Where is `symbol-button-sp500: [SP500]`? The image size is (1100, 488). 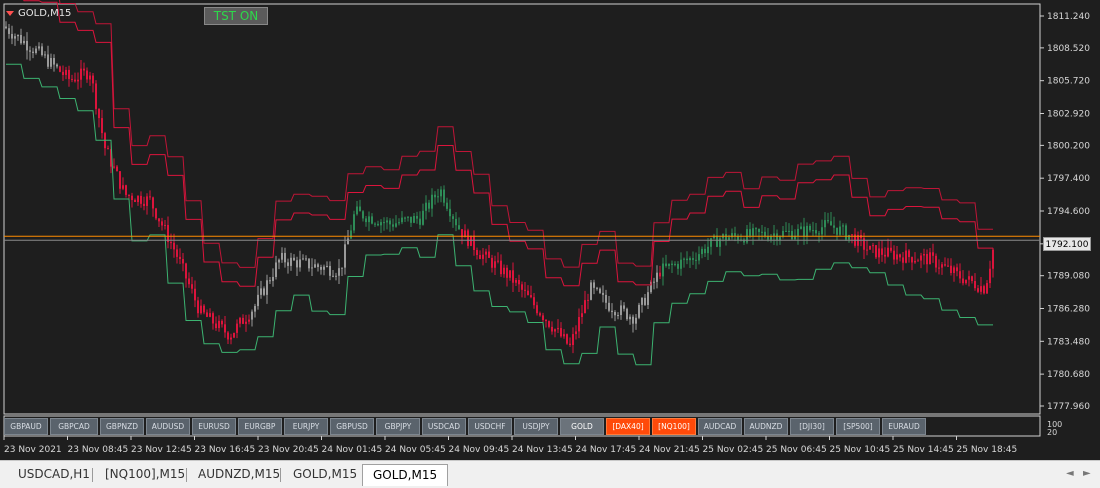
symbol-button-sp500: [SP500] is located at coordinates (858, 426).